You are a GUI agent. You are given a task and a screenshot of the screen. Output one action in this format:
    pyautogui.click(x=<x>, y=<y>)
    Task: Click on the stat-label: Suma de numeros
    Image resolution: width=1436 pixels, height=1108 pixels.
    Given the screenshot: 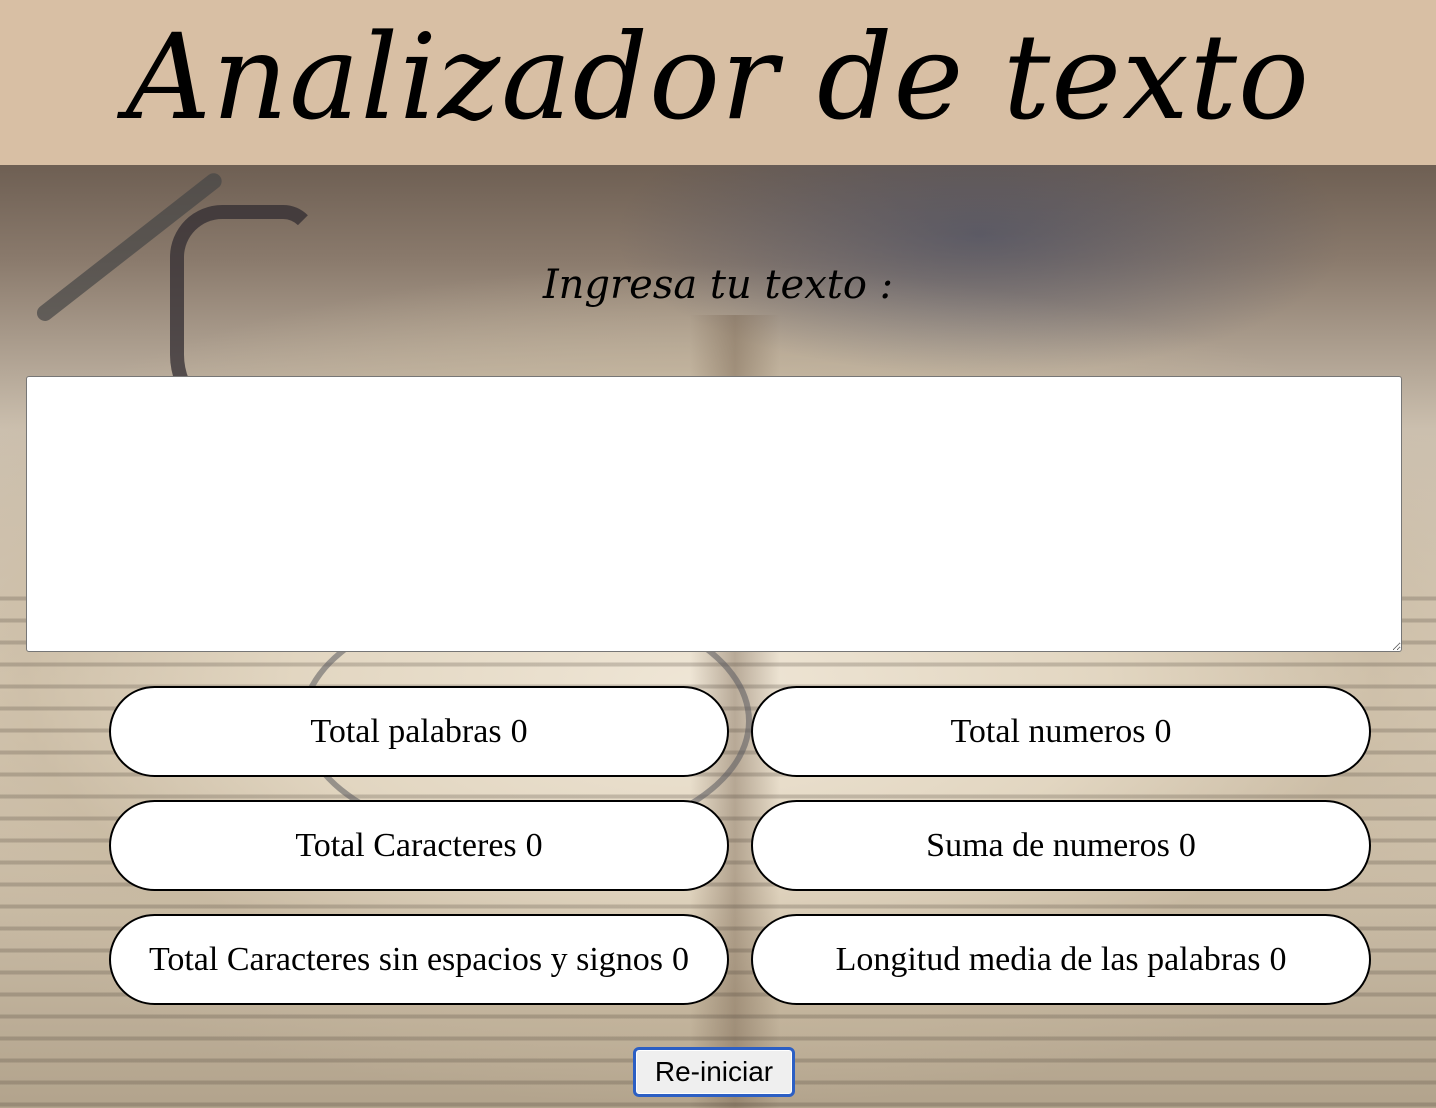 What is the action you would take?
    pyautogui.click(x=1048, y=845)
    